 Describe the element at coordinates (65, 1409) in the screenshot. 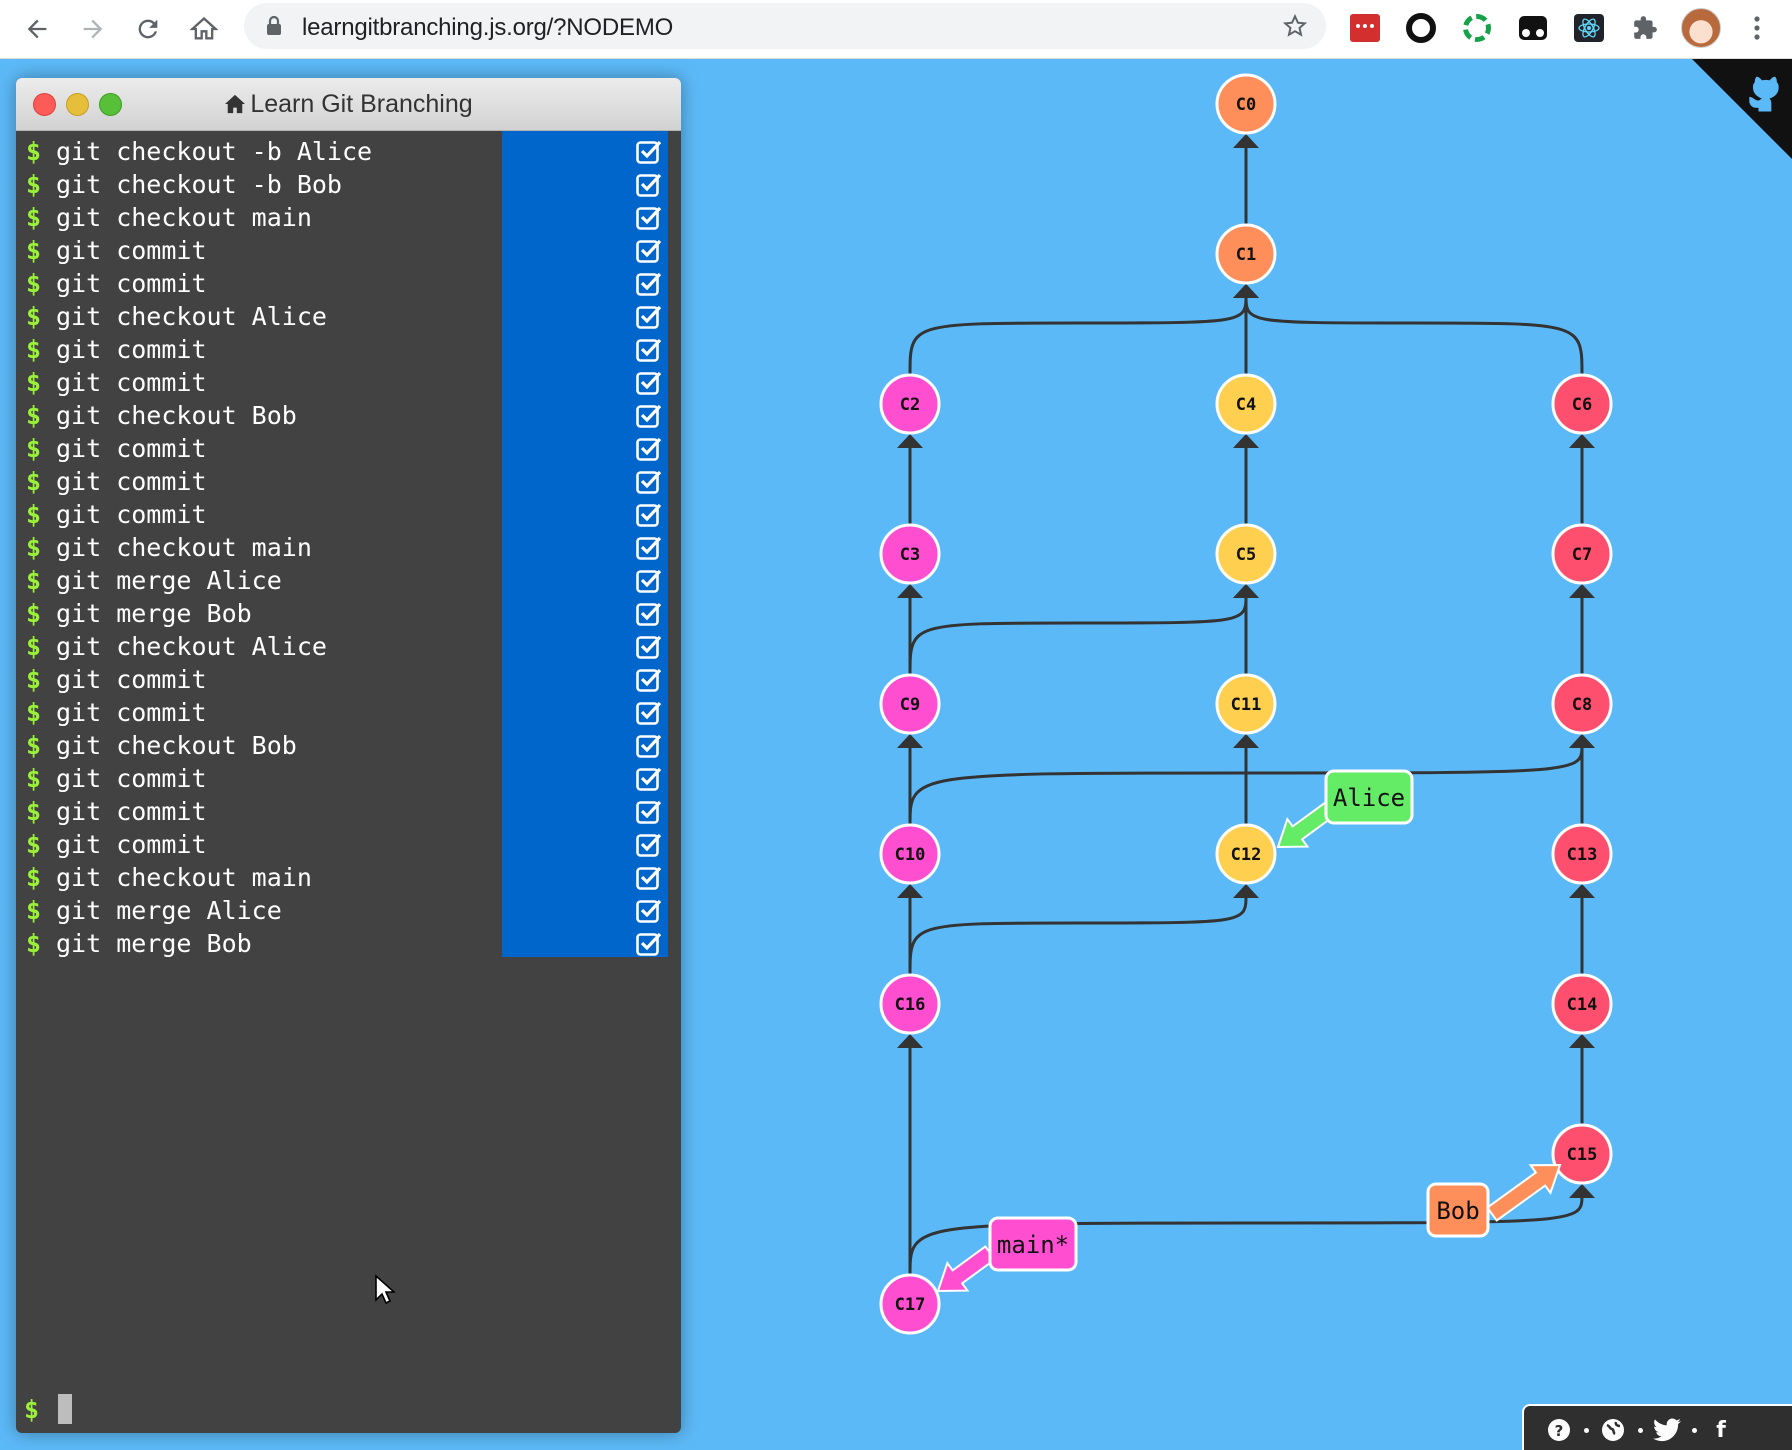

I see `command-input` at that location.